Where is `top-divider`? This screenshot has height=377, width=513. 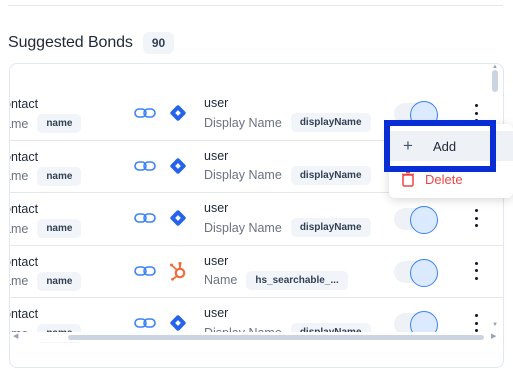 top-divider is located at coordinates (255, 5).